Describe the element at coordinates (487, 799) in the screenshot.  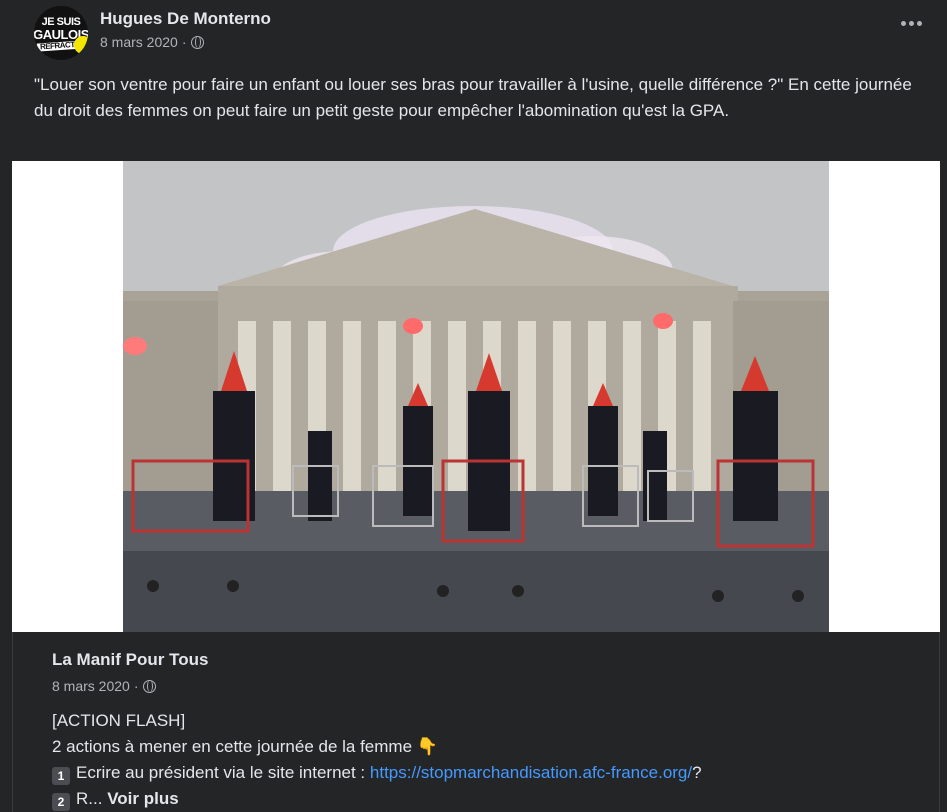
I see `shared-line-4: 2 R... Voir plus` at that location.